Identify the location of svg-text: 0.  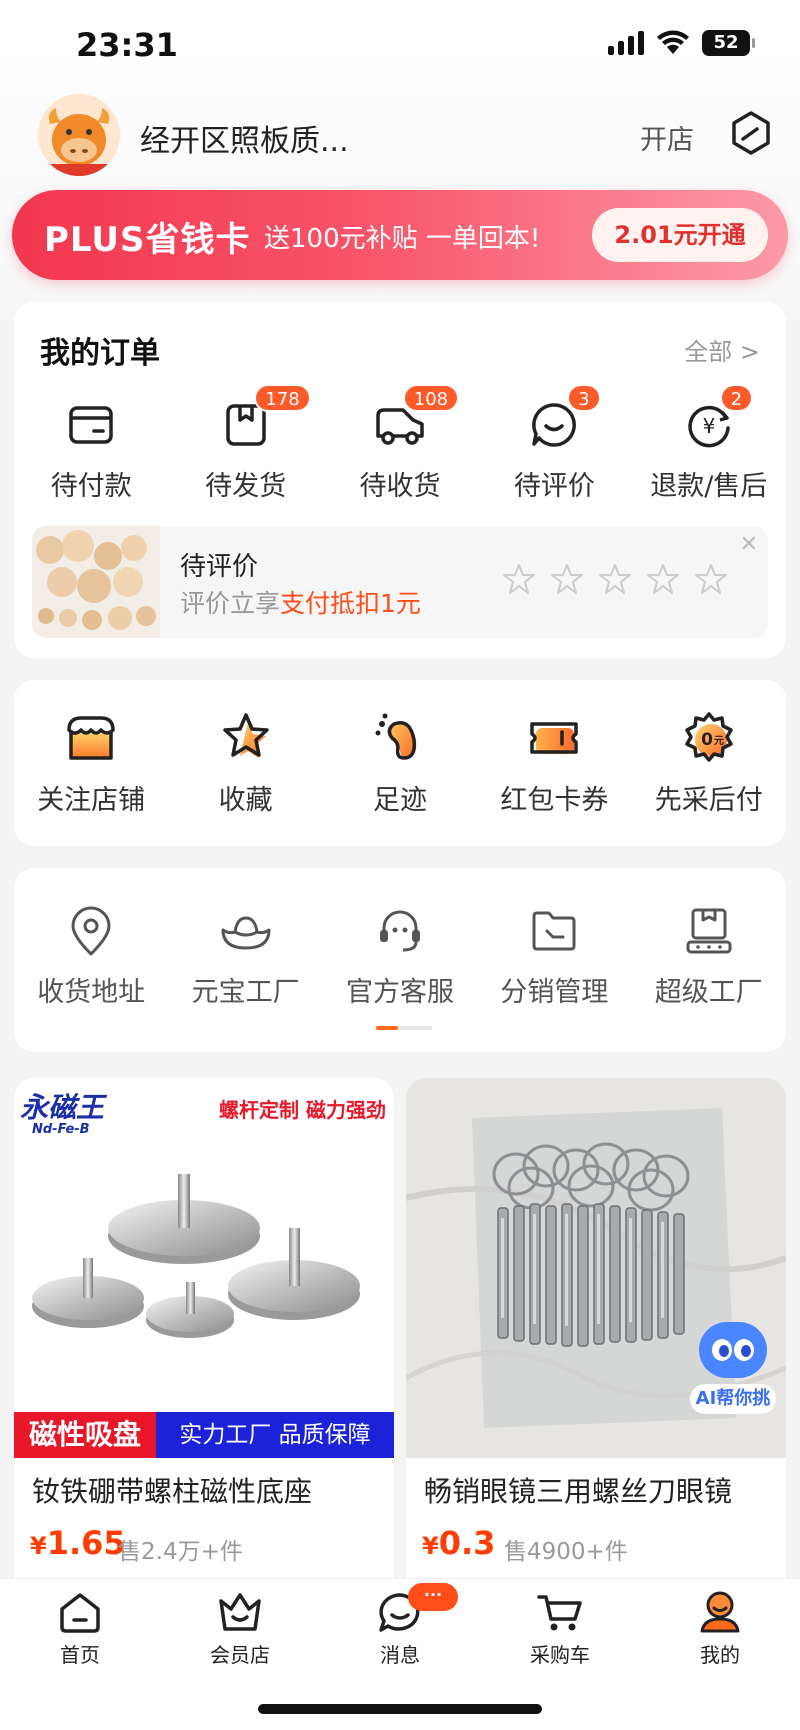
(707, 740).